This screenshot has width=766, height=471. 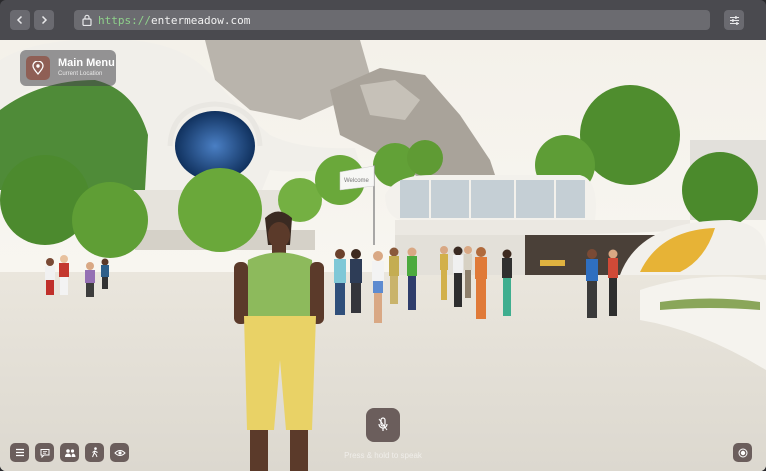 I want to click on emote-button, so click(x=94, y=452).